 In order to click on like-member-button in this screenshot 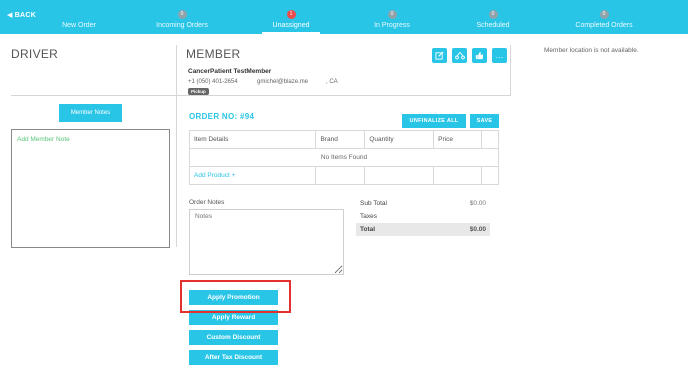, I will do `click(479, 55)`.